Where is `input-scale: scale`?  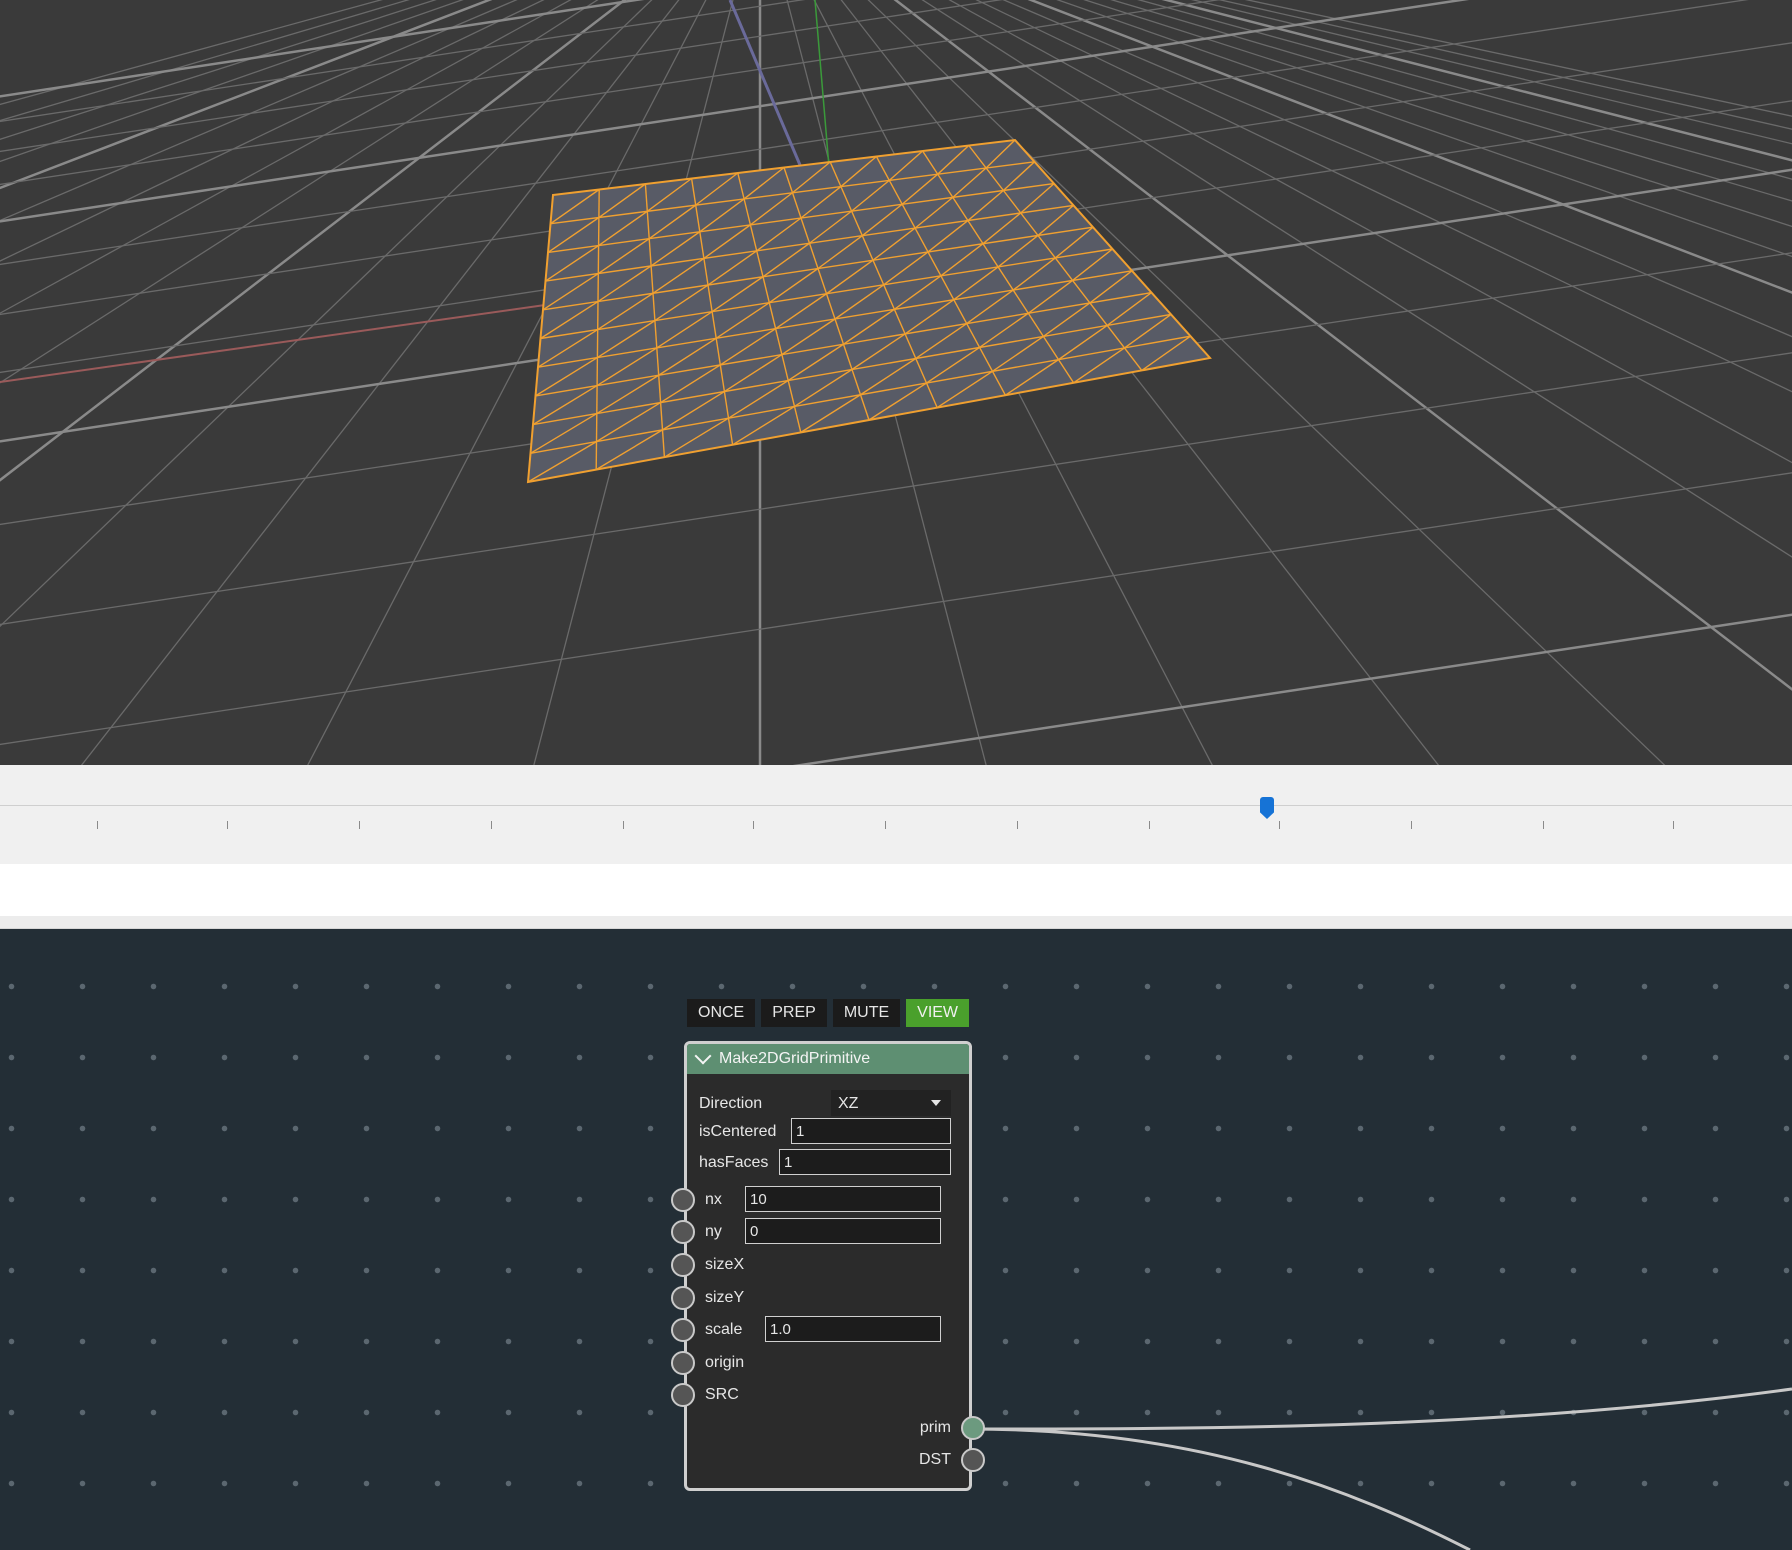
input-scale: scale is located at coordinates (820, 1331).